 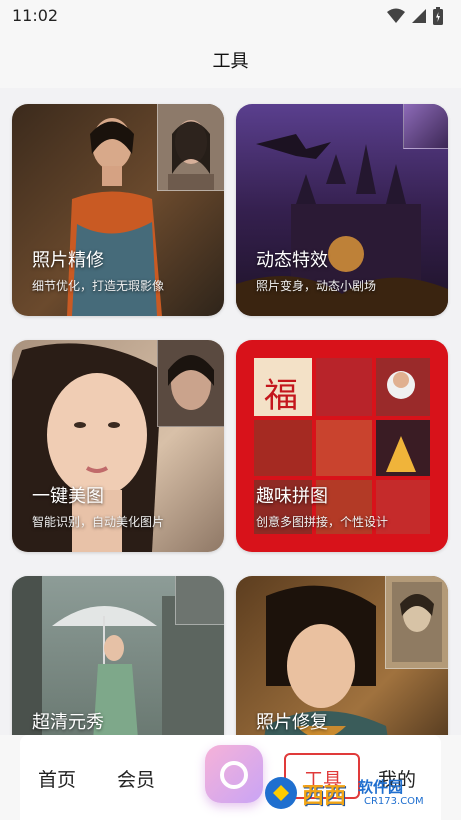 What do you see at coordinates (68, 722) in the screenshot?
I see `card-title: 超清元秀` at bounding box center [68, 722].